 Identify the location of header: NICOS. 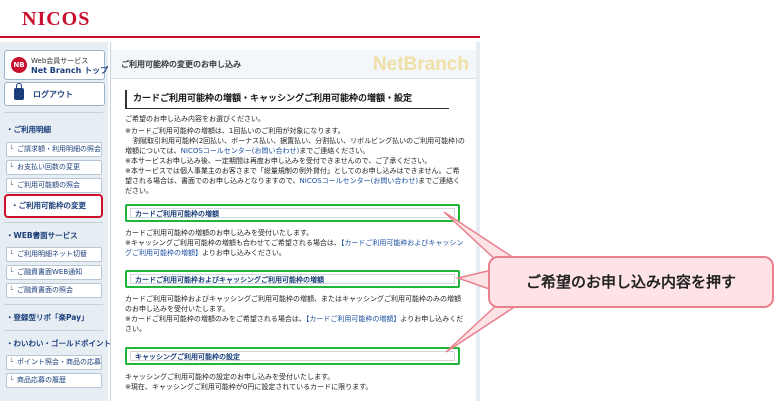
(388, 19).